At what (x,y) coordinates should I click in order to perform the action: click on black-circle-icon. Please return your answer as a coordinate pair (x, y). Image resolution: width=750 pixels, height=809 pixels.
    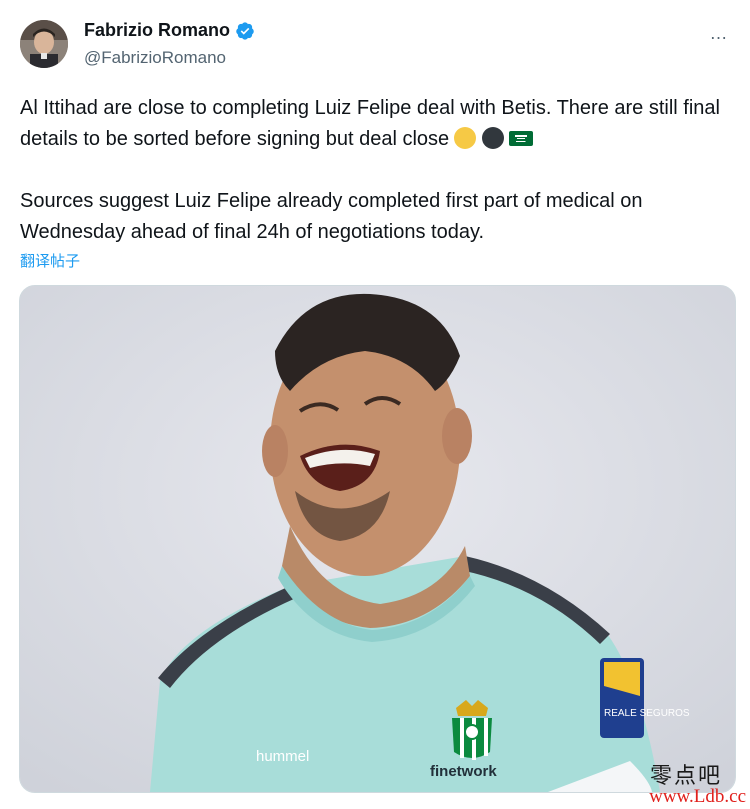
    Looking at the image, I should click on (493, 138).